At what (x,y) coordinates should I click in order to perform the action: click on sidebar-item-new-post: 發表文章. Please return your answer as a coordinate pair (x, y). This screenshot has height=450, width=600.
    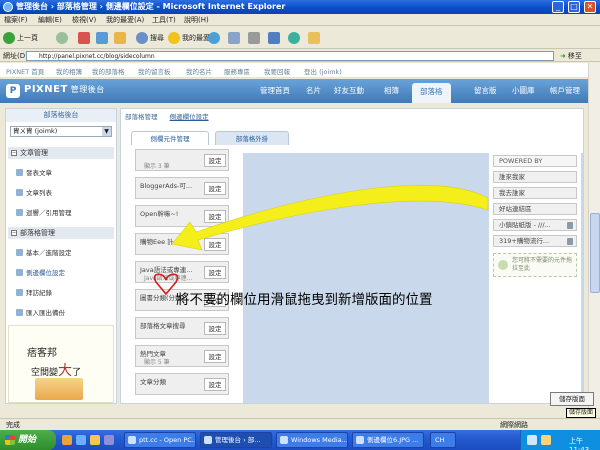
    Looking at the image, I should click on (34, 172).